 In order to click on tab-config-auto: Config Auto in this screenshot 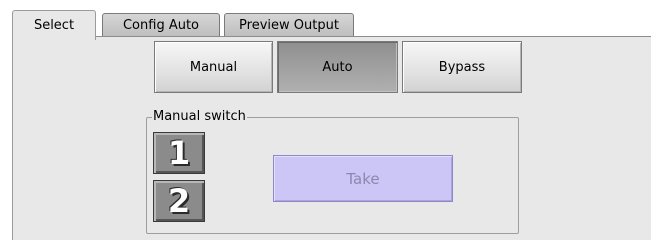, I will do `click(161, 25)`.